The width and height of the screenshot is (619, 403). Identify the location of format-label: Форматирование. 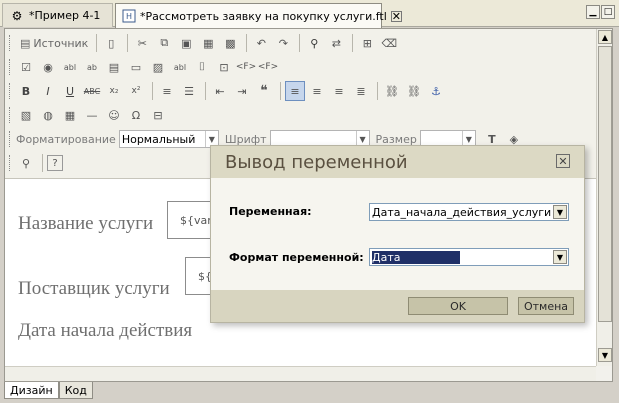
(66, 139).